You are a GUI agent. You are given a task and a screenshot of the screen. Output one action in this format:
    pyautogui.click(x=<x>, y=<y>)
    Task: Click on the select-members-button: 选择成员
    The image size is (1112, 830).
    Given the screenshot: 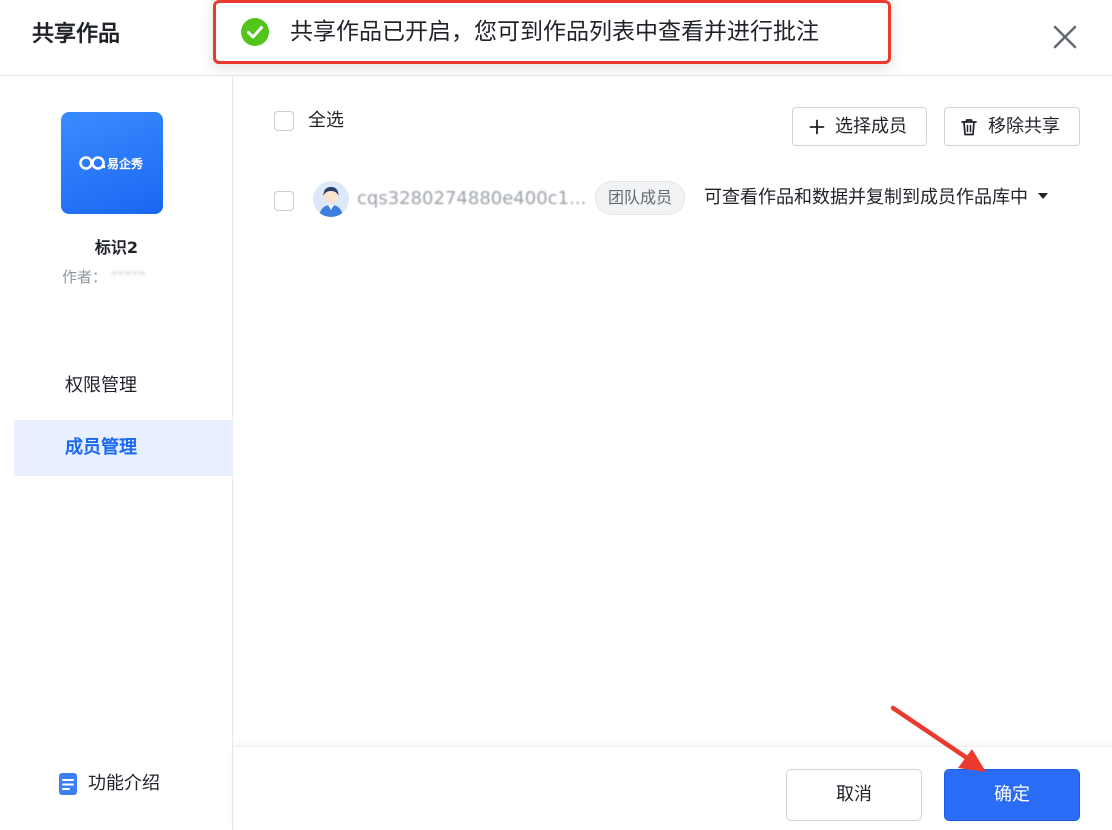 What is the action you would take?
    pyautogui.click(x=859, y=126)
    